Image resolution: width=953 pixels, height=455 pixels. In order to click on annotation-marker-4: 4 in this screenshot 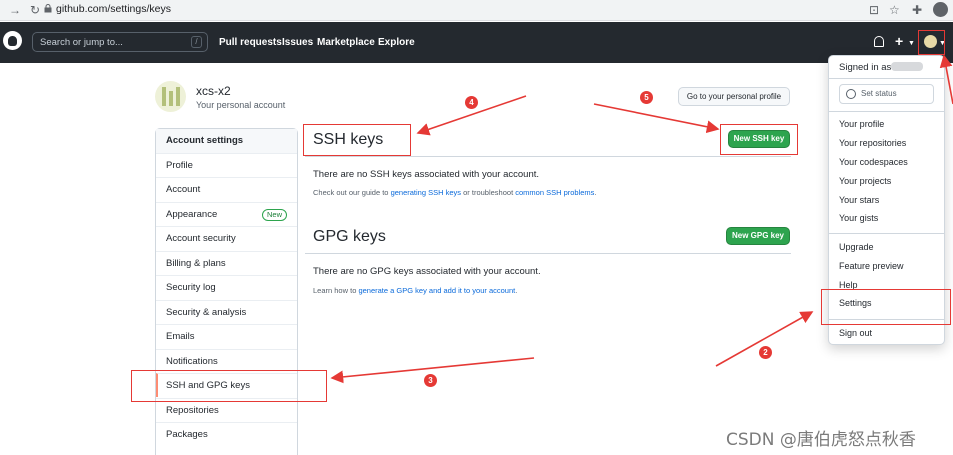, I will do `click(471, 102)`.